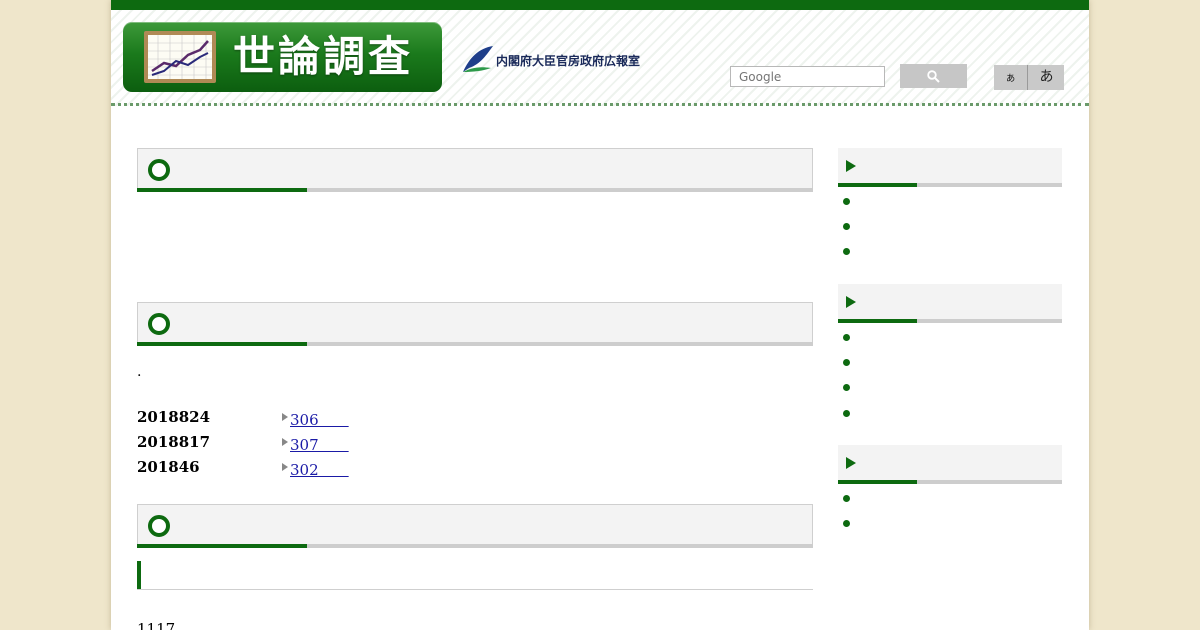  I want to click on subsection-marker, so click(139, 575).